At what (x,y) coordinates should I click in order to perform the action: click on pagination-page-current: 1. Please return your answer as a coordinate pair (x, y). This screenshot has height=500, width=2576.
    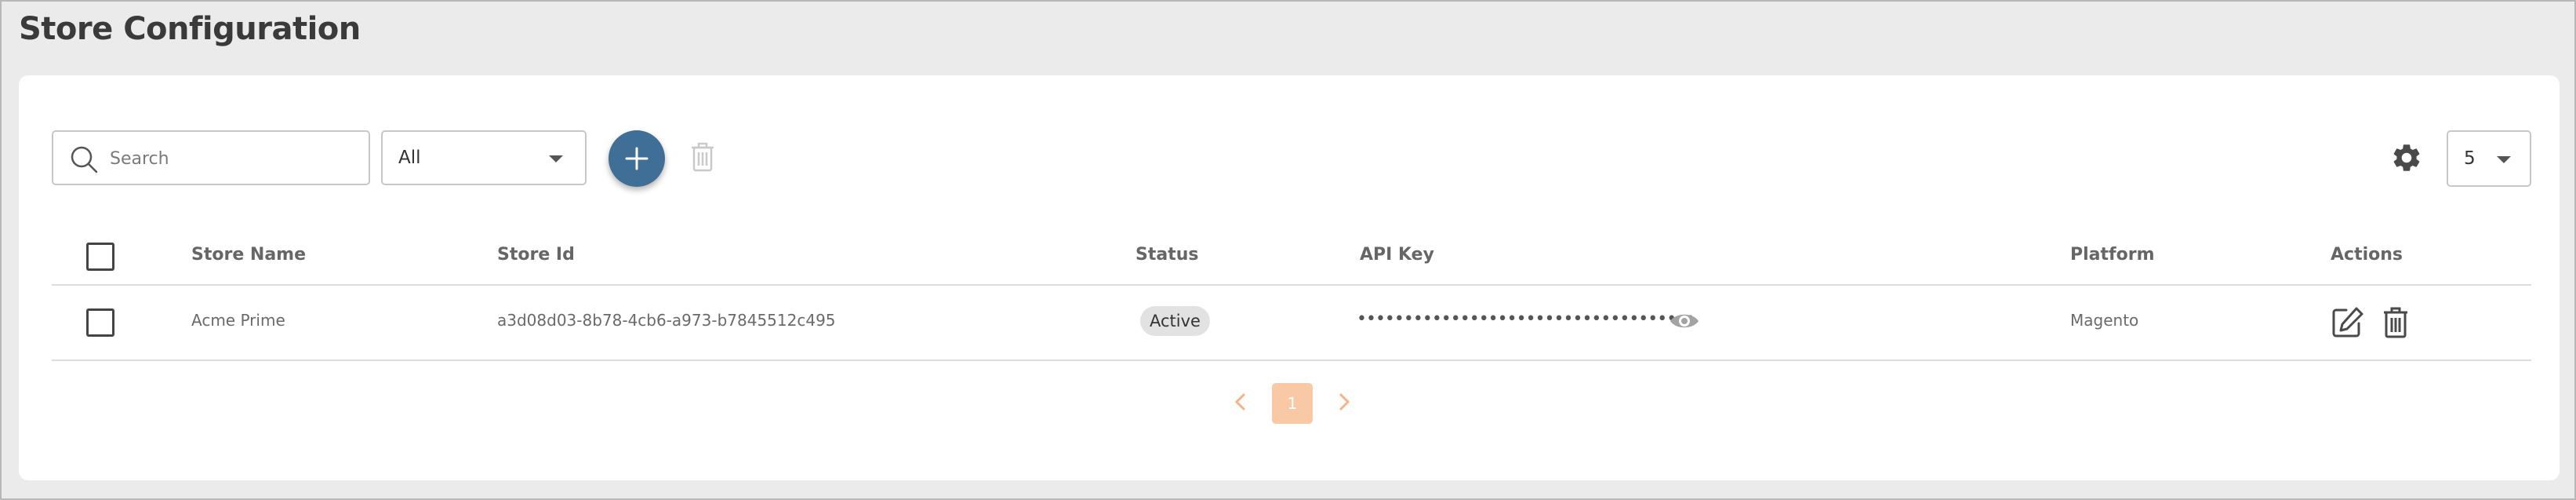
    Looking at the image, I should click on (1292, 403).